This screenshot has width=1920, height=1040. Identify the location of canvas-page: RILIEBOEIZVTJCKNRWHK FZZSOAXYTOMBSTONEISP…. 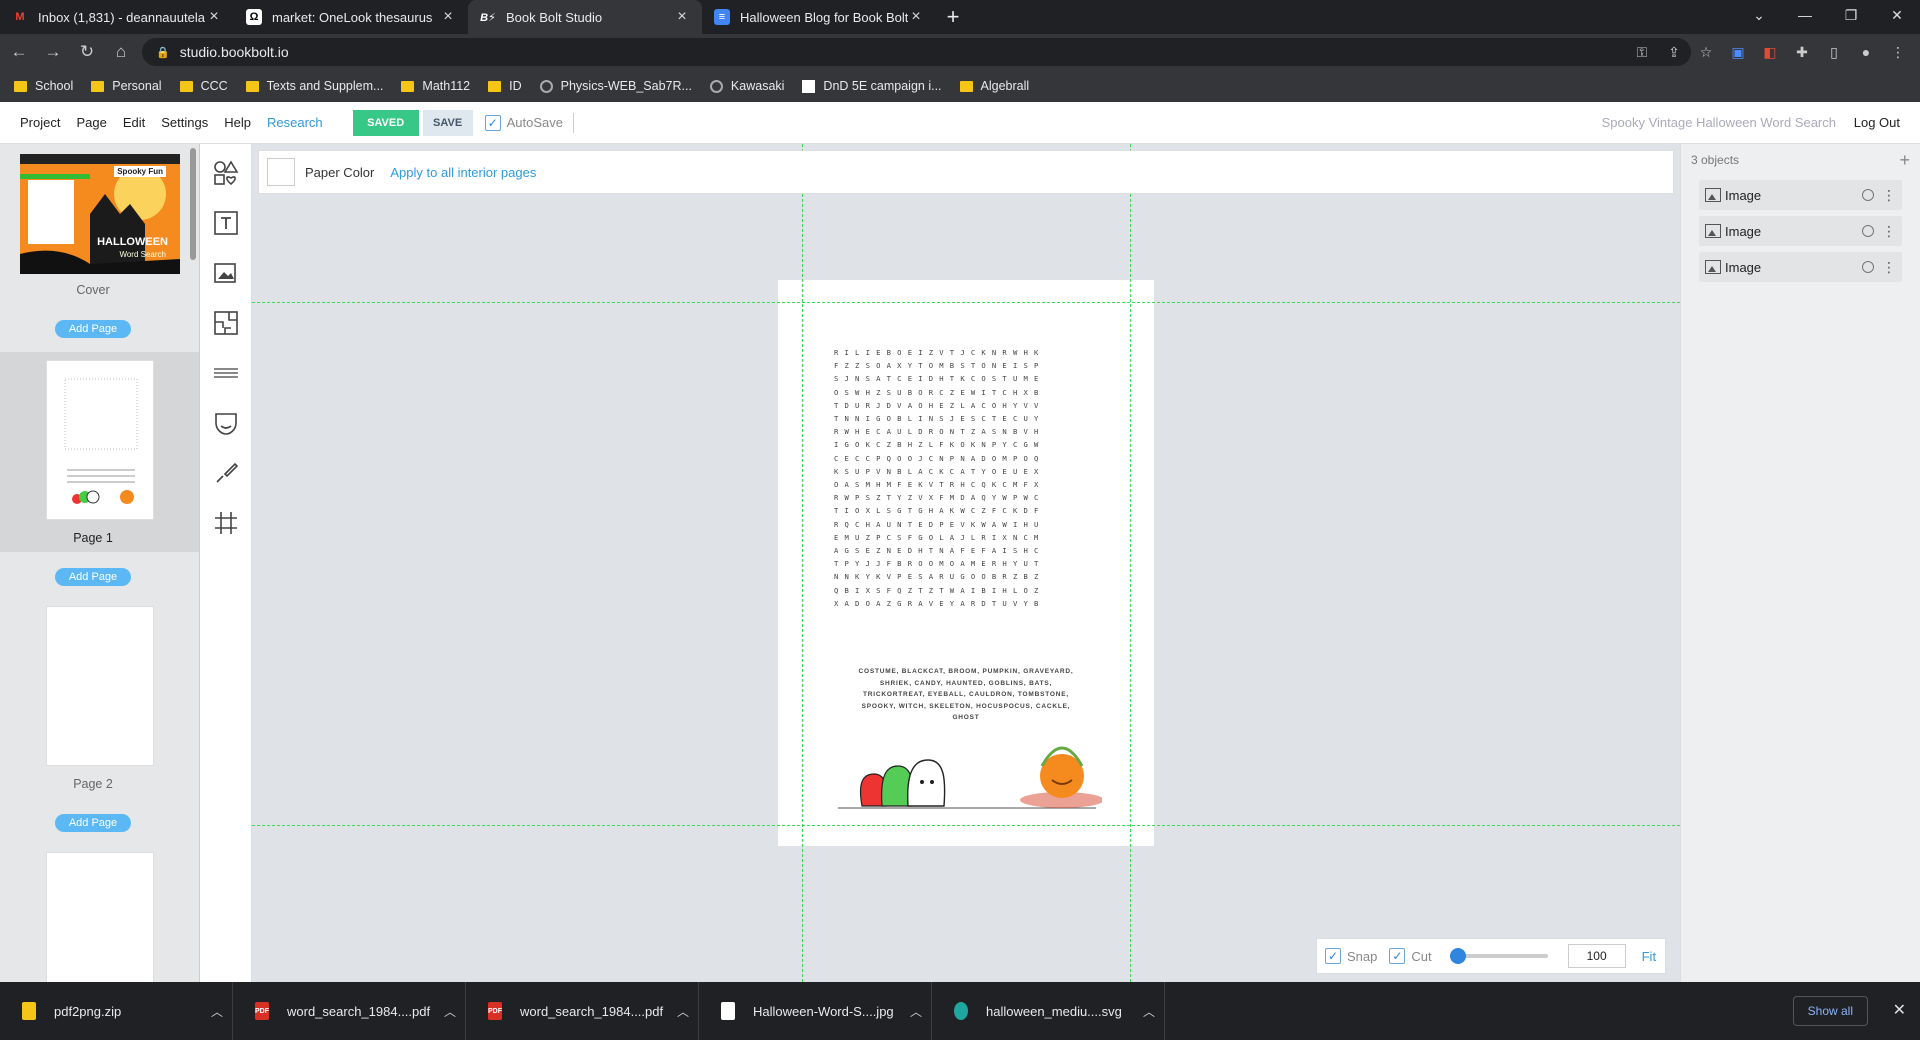
(966, 563).